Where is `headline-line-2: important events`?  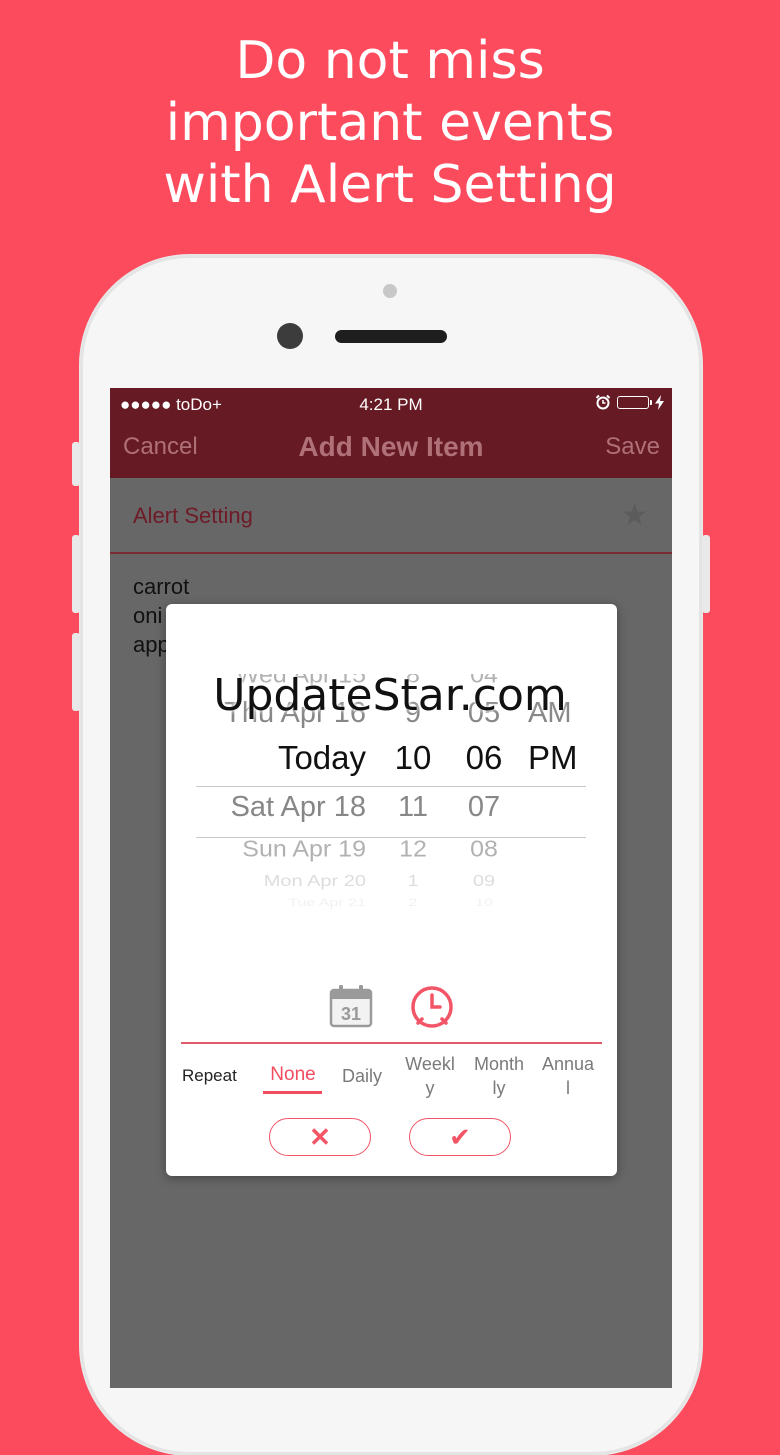
headline-line-2: important events is located at coordinates (390, 123).